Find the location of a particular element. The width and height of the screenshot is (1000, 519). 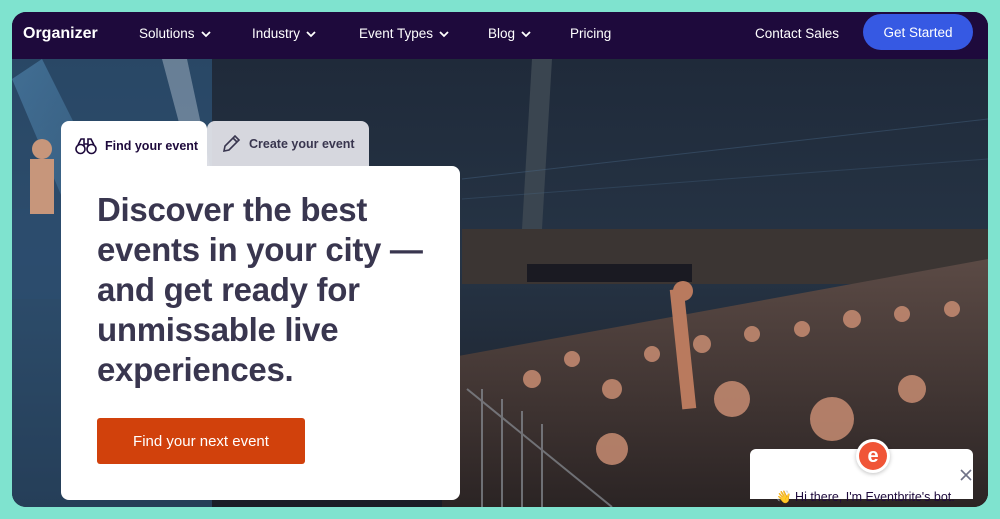

find-next-event-button: Find your next event is located at coordinates (201, 441).